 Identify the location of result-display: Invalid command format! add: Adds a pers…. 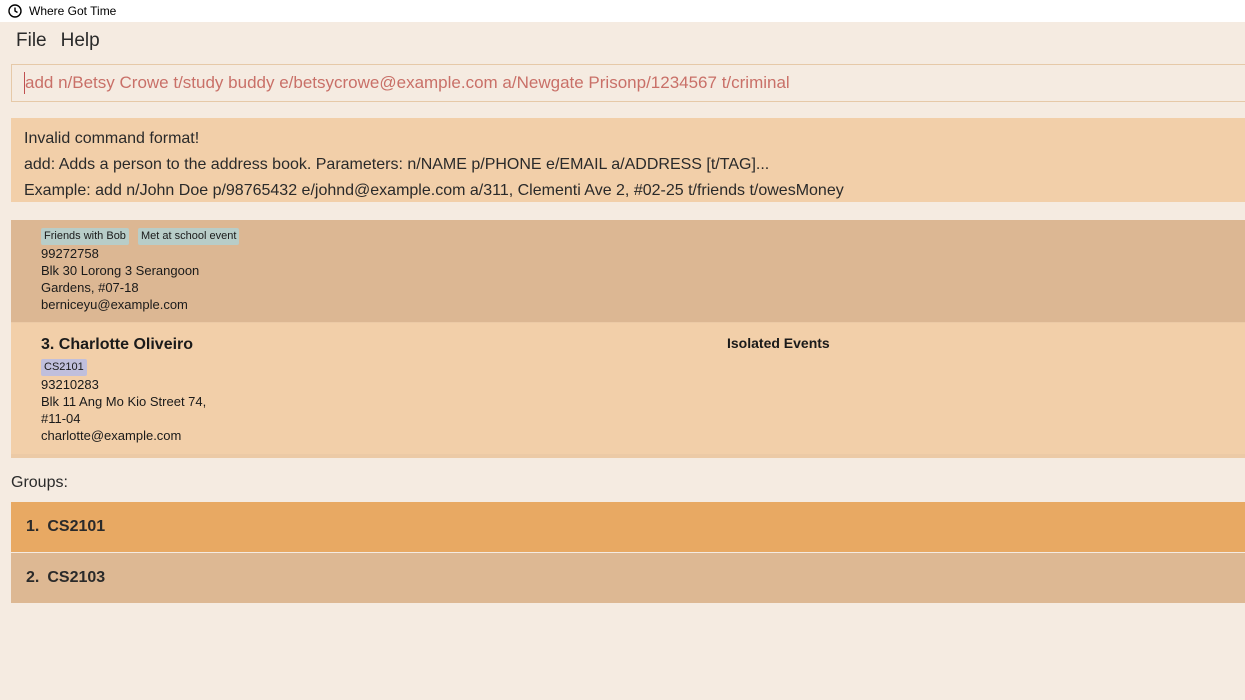
(628, 160).